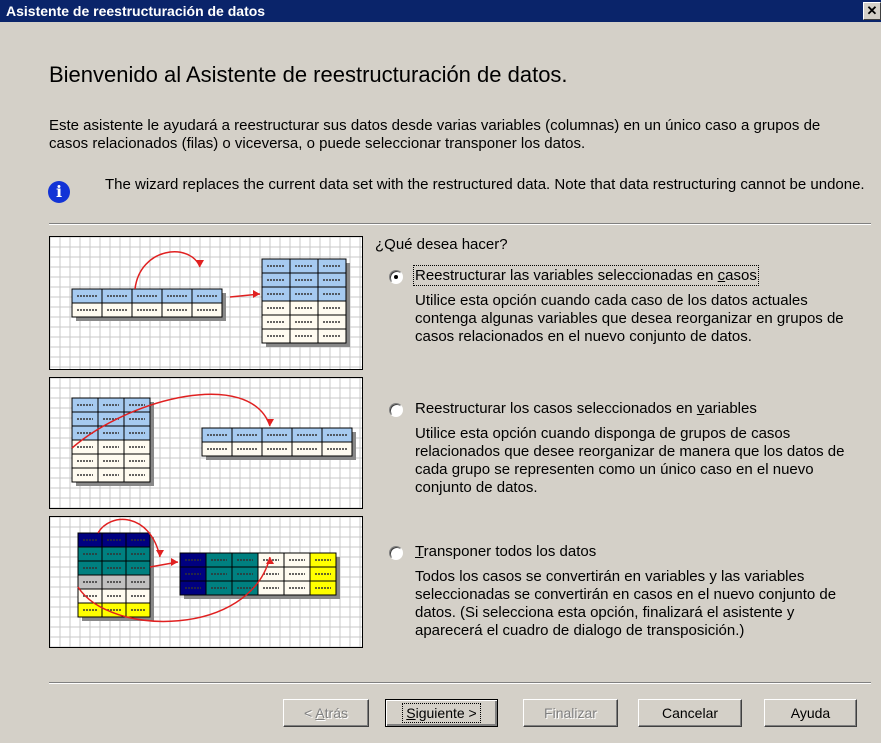  What do you see at coordinates (505, 551) in the screenshot?
I see `option-label: Transponer todos los datos` at bounding box center [505, 551].